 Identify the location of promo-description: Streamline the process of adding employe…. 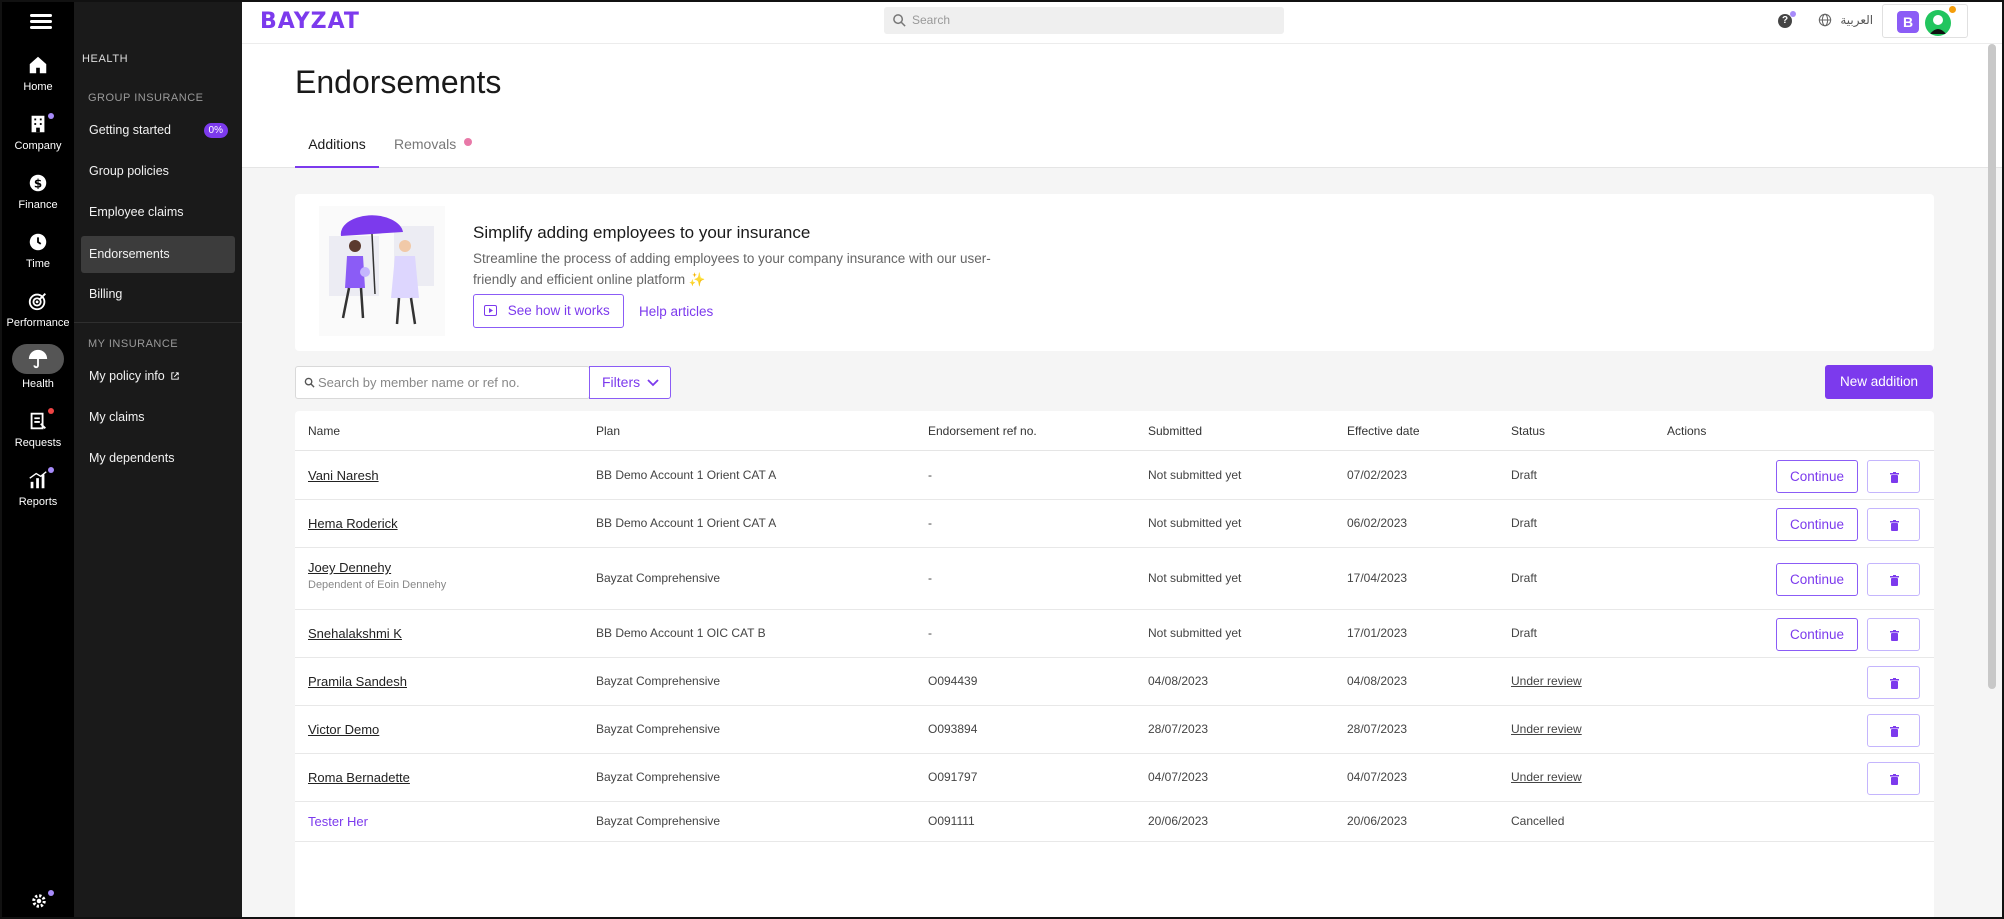
(732, 269).